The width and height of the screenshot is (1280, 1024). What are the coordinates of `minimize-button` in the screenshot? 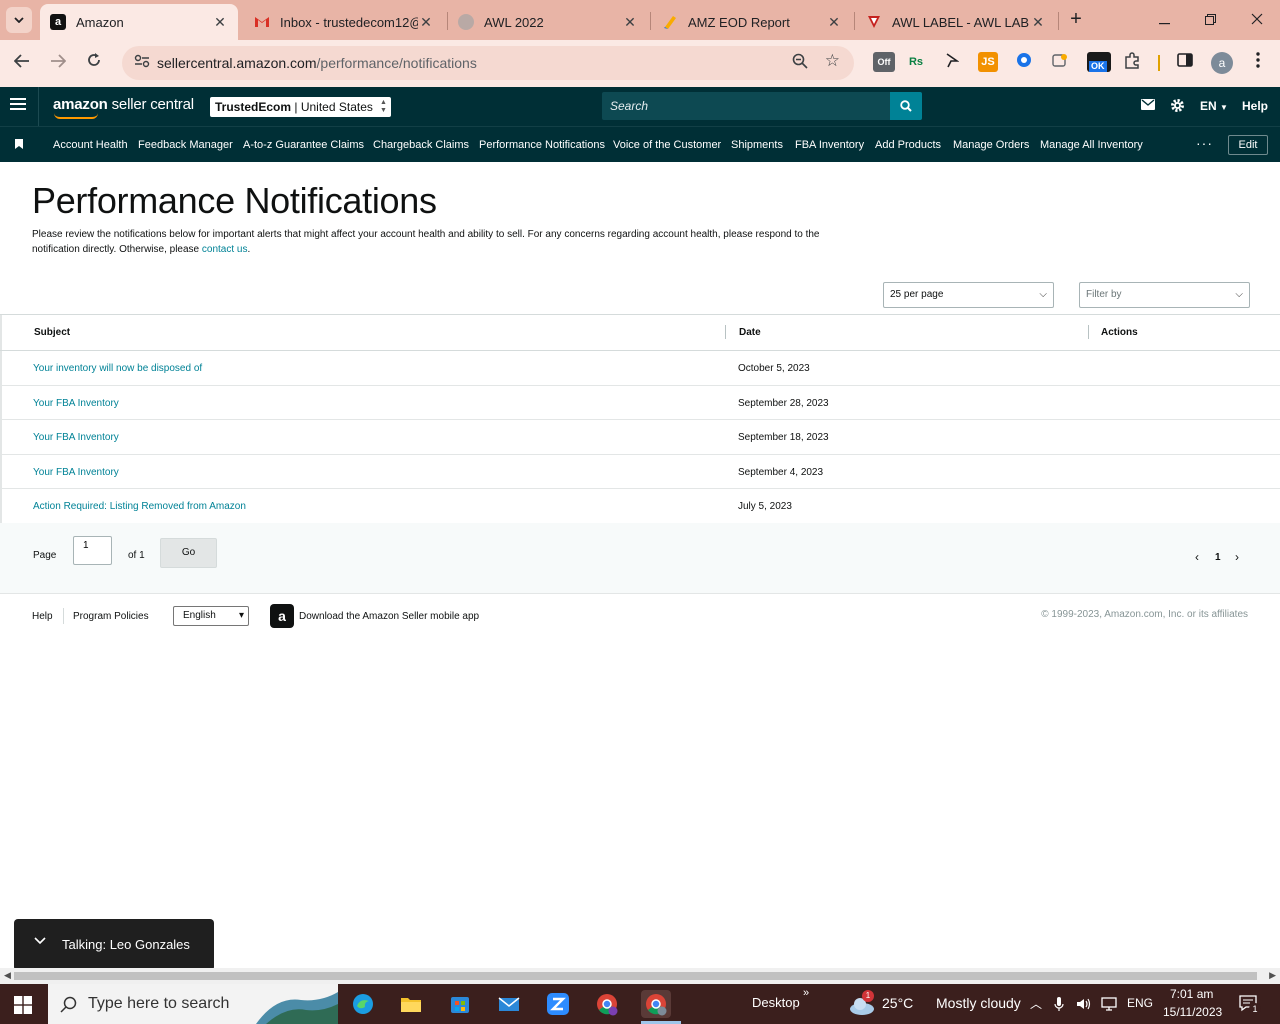 It's located at (1164, 20).